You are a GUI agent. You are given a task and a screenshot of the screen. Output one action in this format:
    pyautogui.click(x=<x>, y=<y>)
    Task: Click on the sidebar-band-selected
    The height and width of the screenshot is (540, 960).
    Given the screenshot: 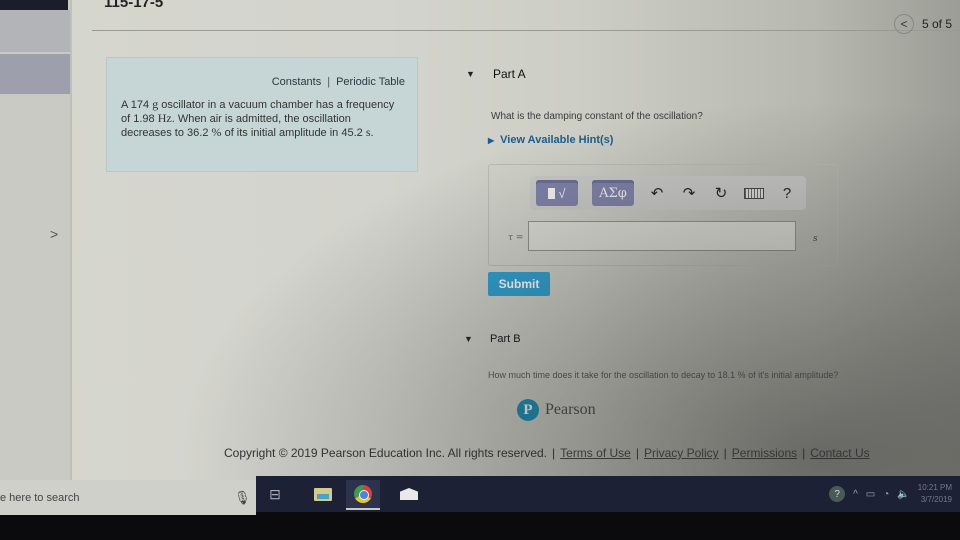 What is the action you would take?
    pyautogui.click(x=35, y=74)
    